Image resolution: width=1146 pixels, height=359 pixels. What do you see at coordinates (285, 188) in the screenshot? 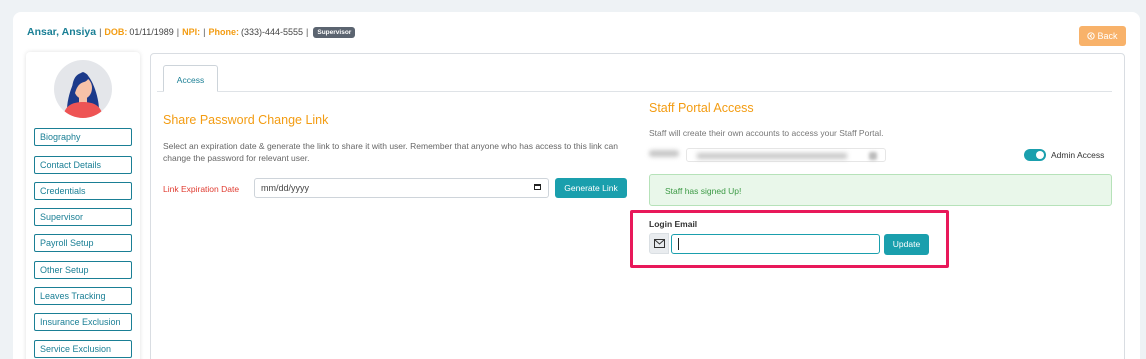
I see `date-placeholder: mm/dd/yyyy` at bounding box center [285, 188].